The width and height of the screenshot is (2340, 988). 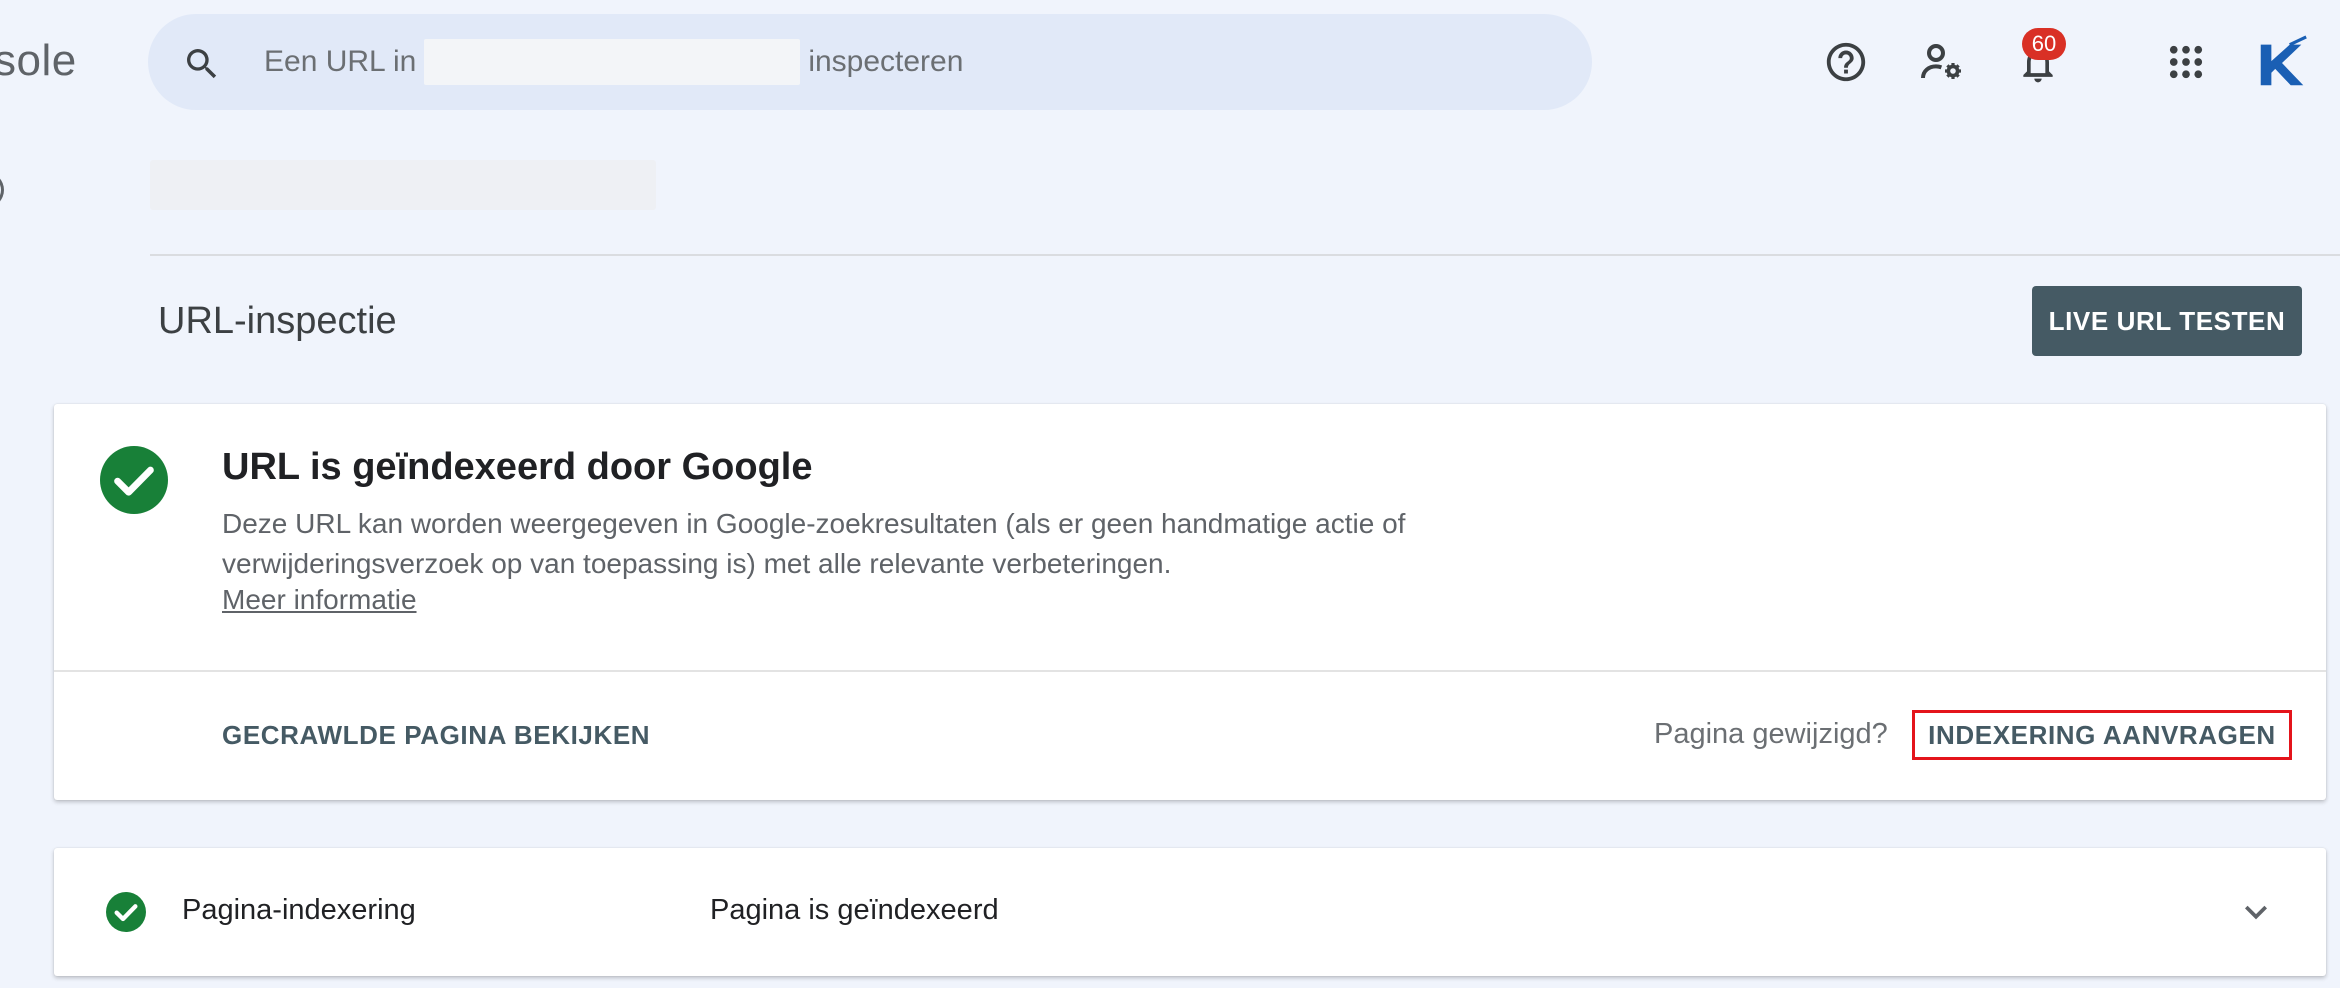 What do you see at coordinates (1771, 734) in the screenshot?
I see `page-changed-label: Pagina gewijzigd?` at bounding box center [1771, 734].